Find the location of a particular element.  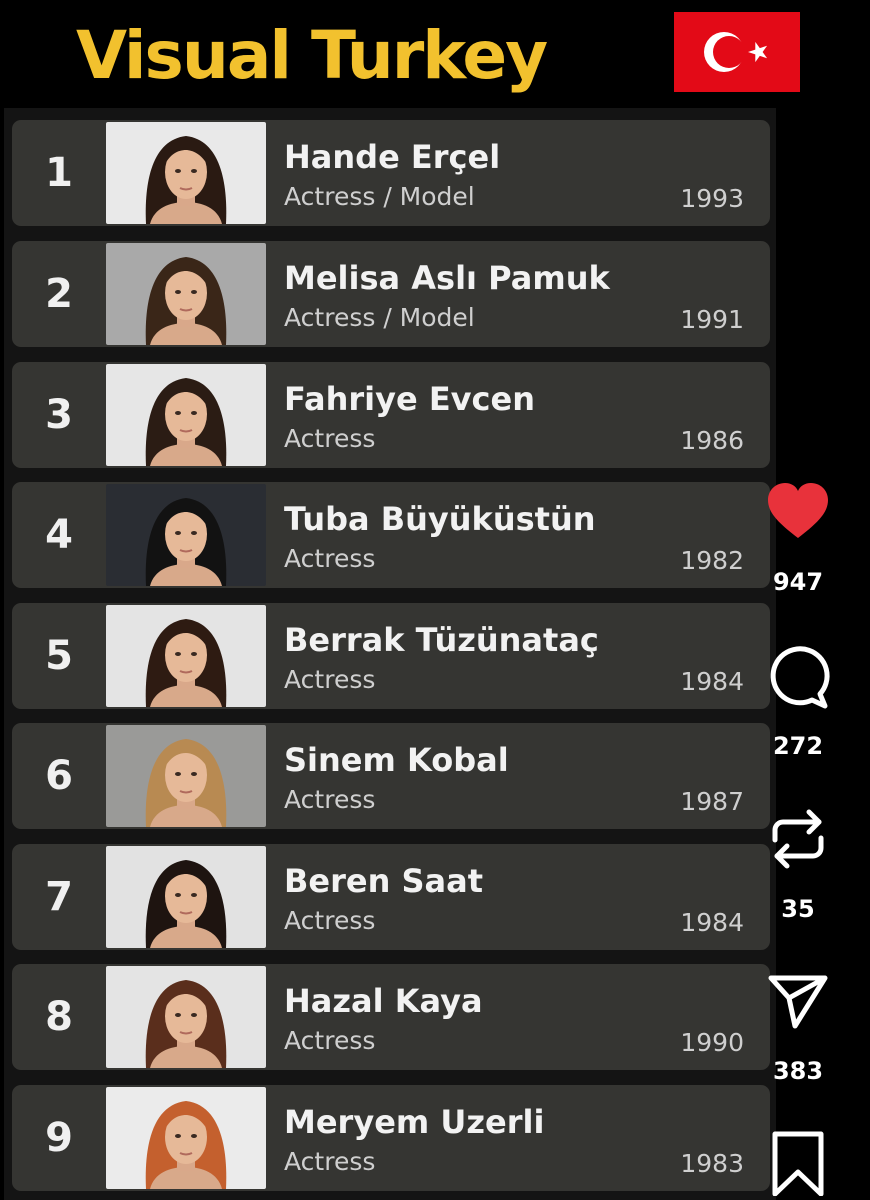

birth-year: 1983 is located at coordinates (712, 1163).